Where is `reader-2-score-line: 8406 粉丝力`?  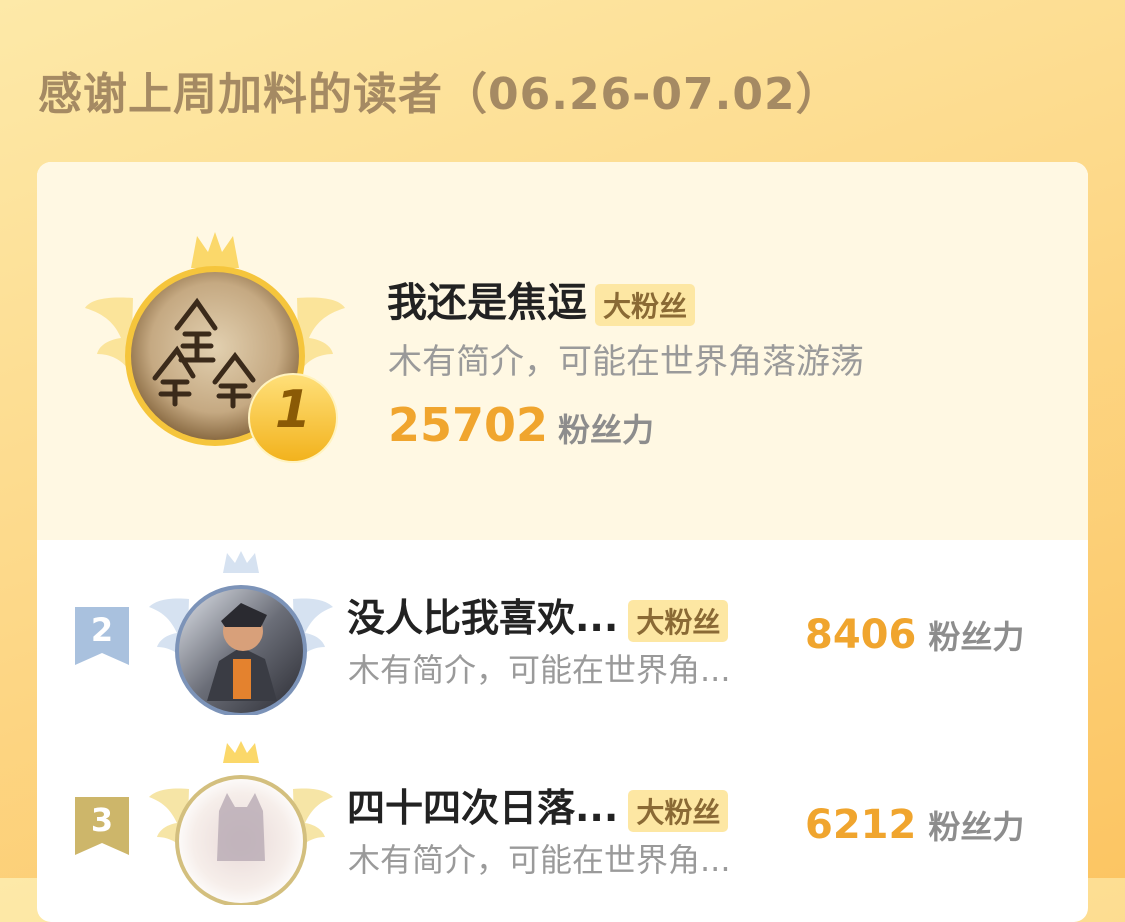
reader-2-score-line: 8406 粉丝力 is located at coordinates (914, 635).